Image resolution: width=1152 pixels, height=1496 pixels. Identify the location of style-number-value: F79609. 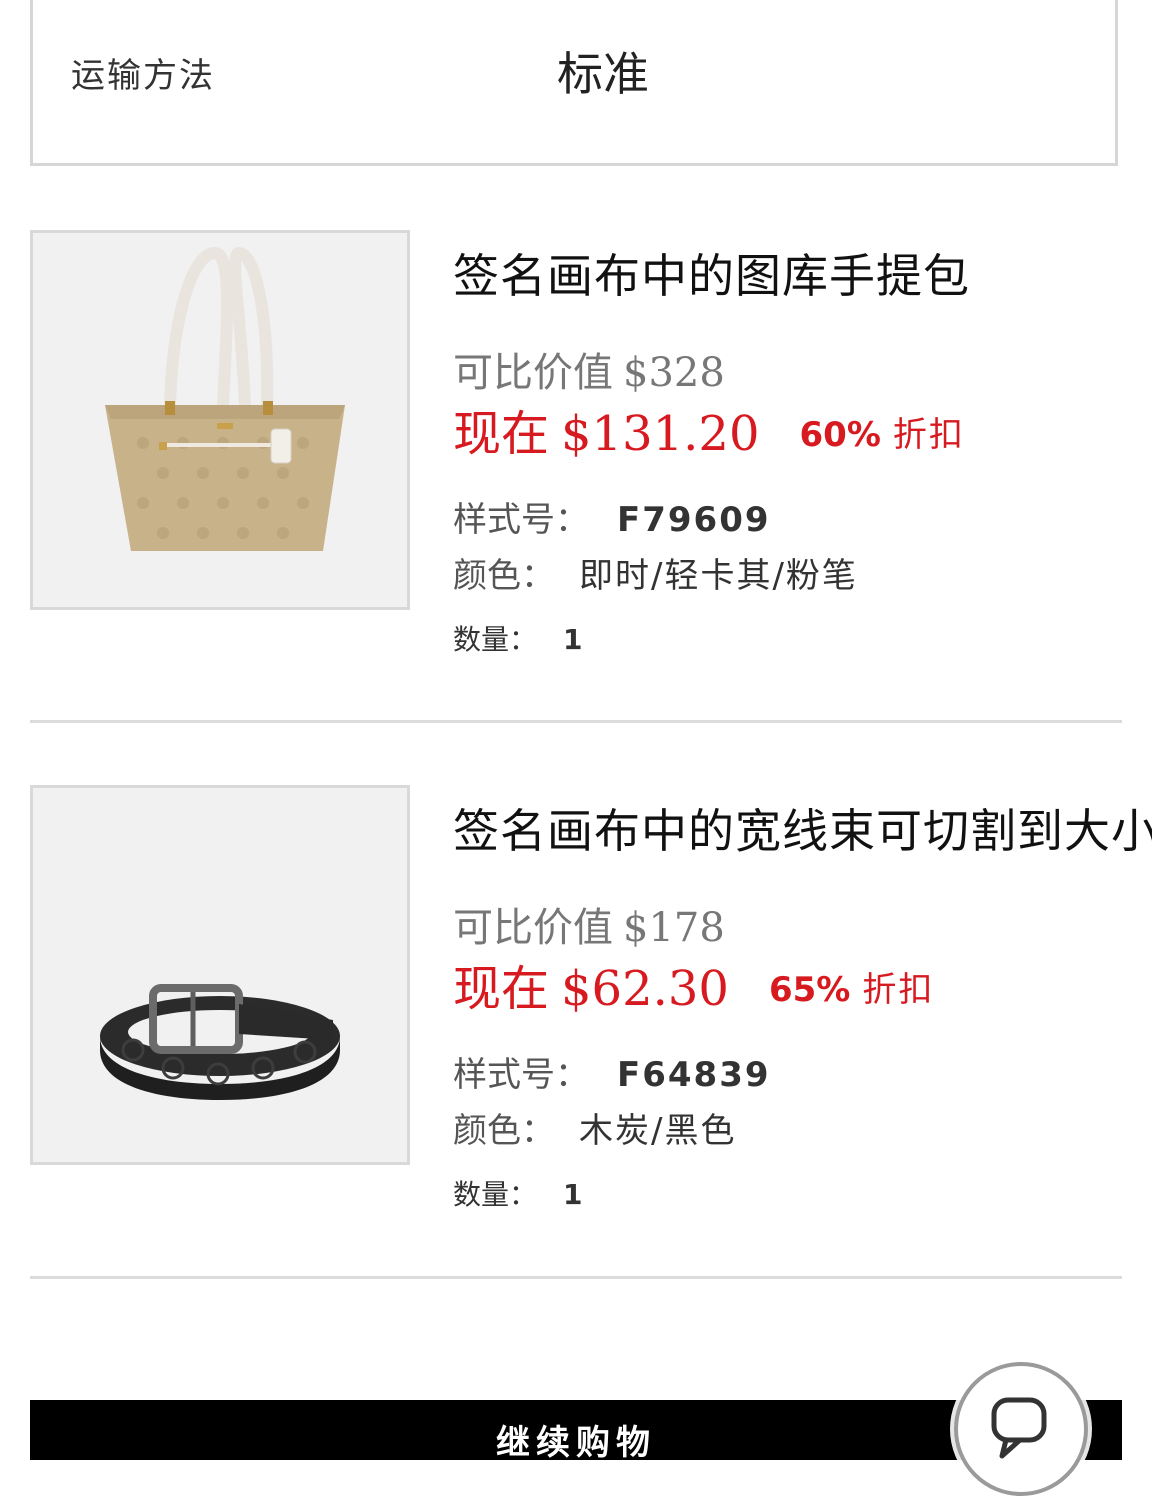
(694, 520).